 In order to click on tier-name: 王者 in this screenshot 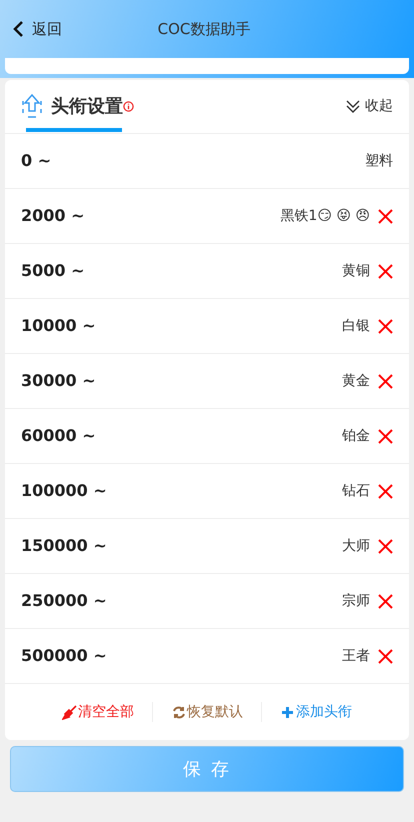, I will do `click(356, 656)`.